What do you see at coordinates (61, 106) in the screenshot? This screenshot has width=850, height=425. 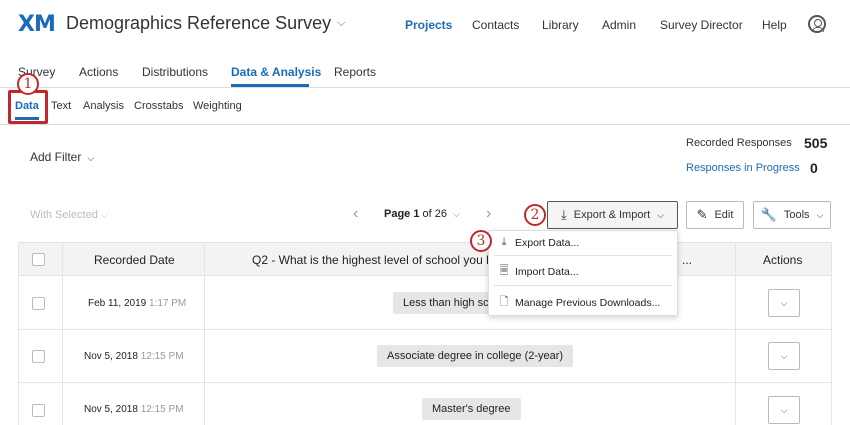 I see `subtab-text: Text` at bounding box center [61, 106].